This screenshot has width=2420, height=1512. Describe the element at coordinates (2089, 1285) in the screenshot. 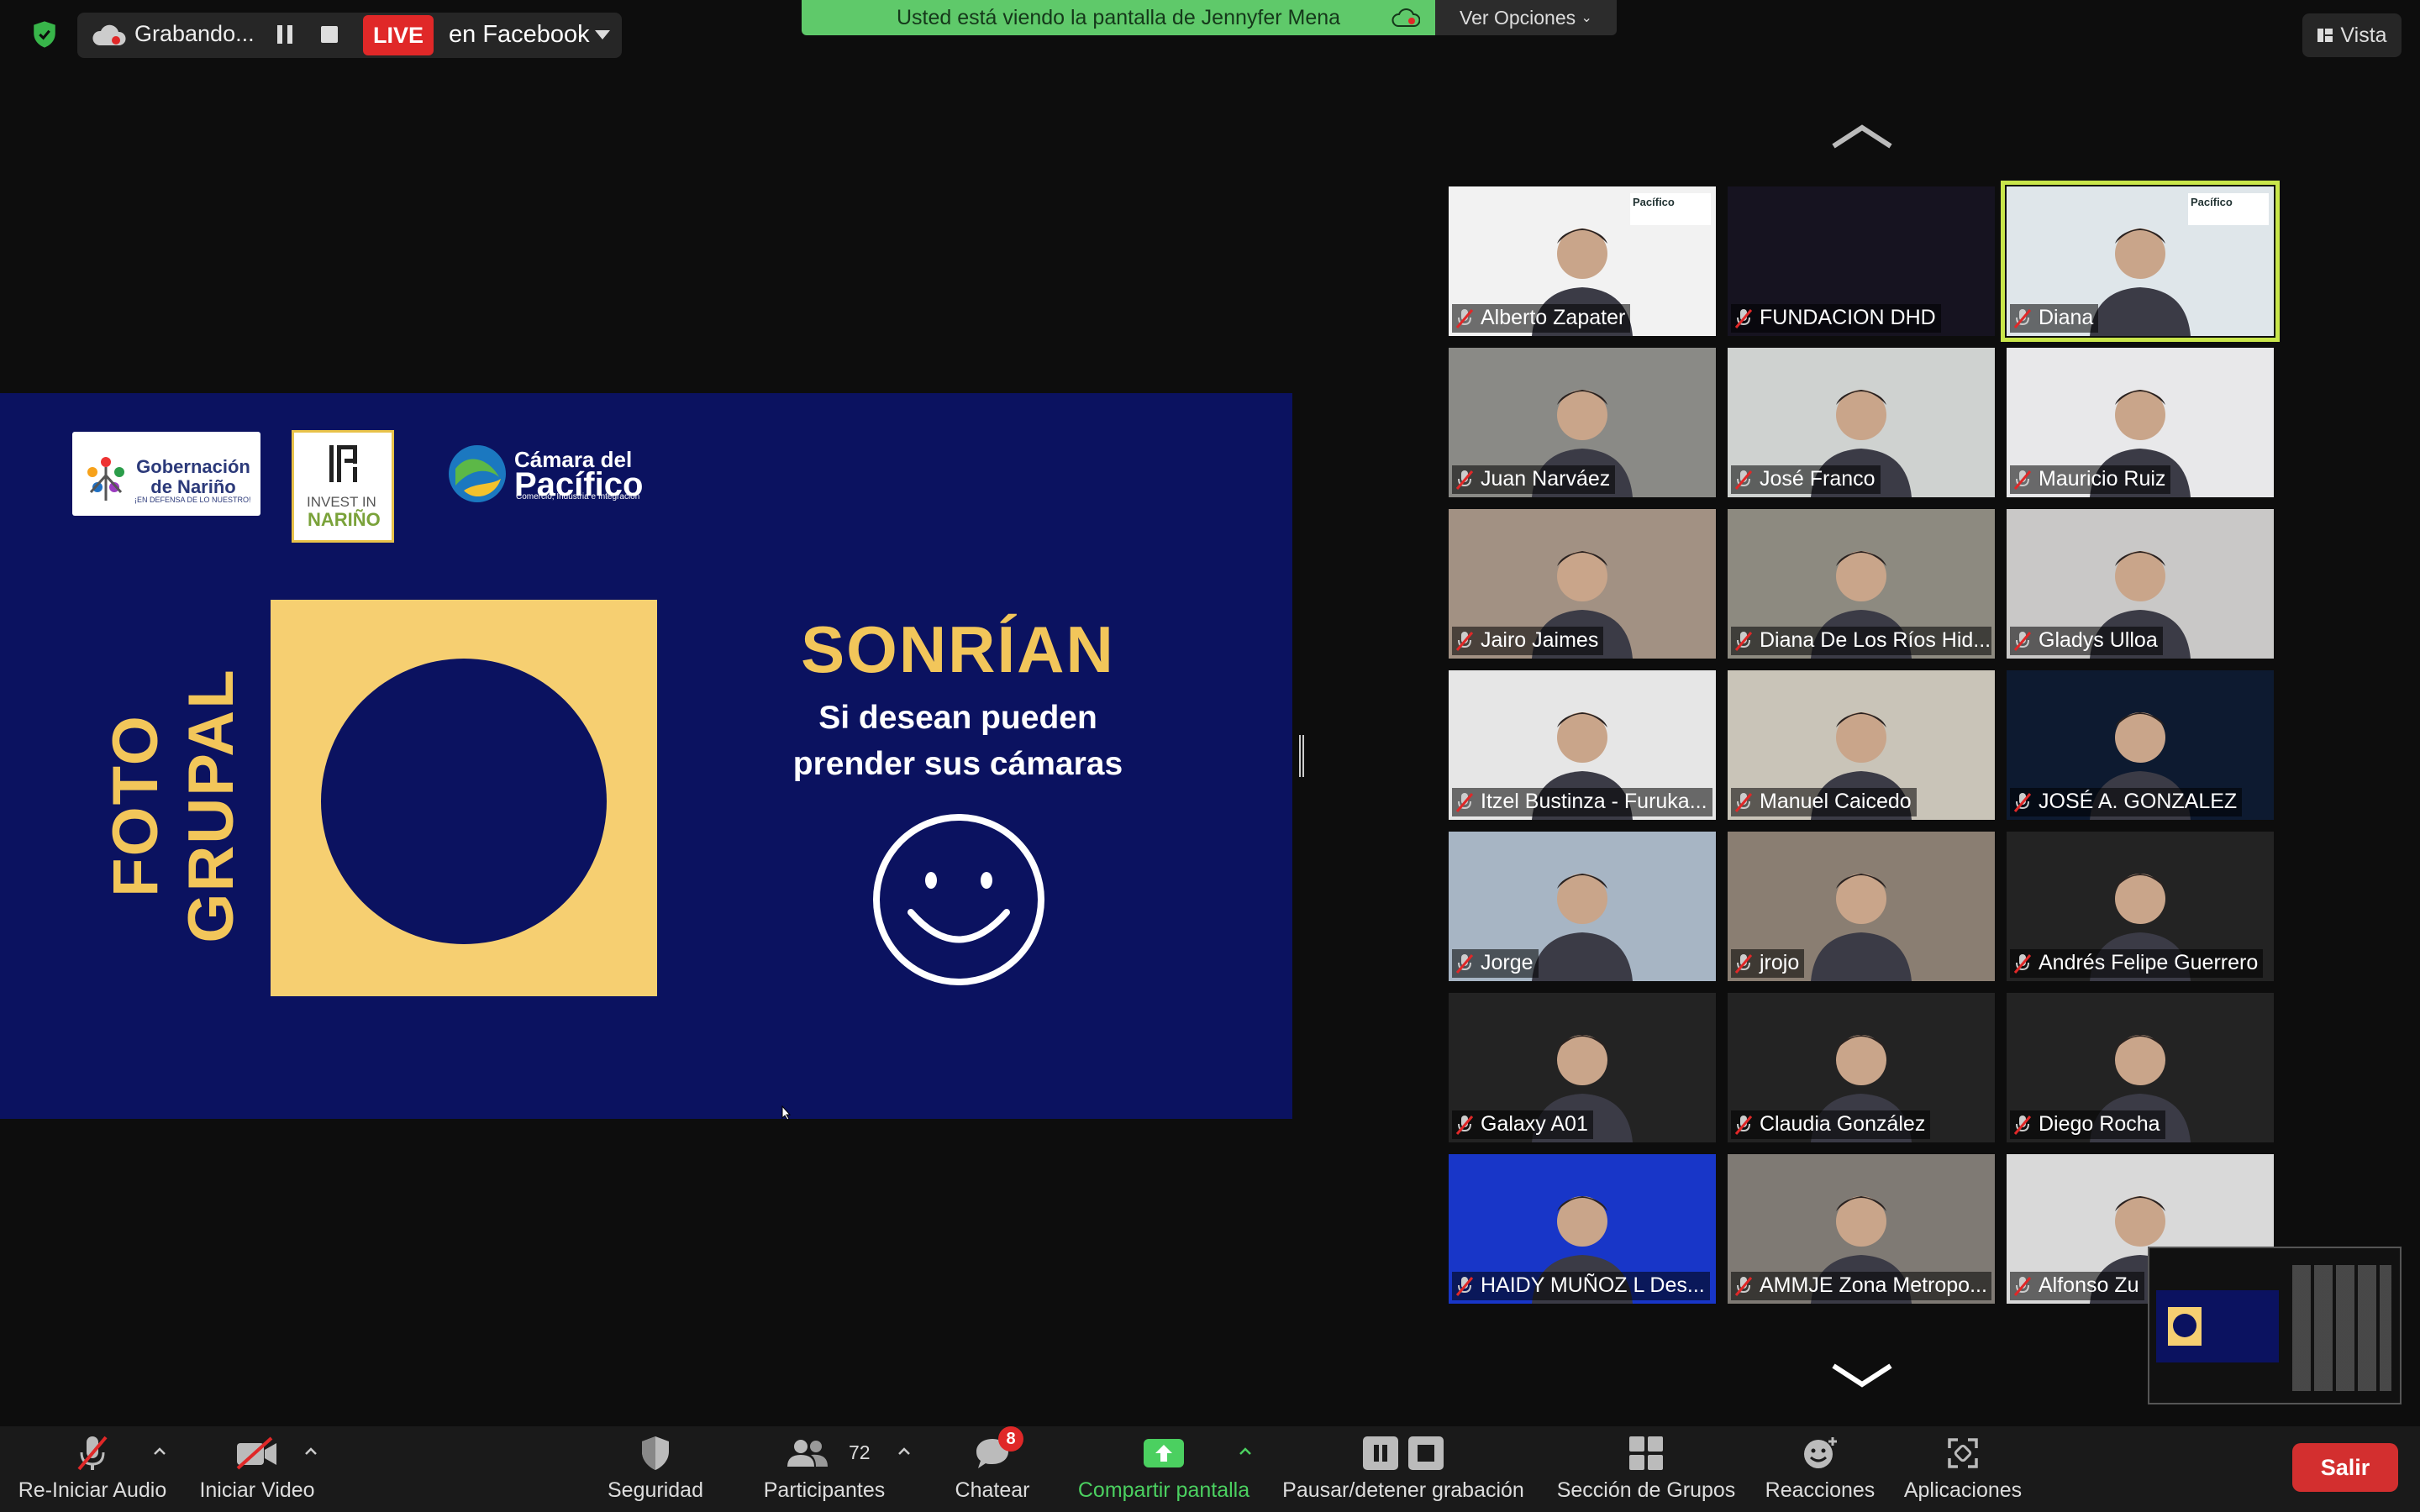

I see `participant-name: Alfonso Zu` at that location.